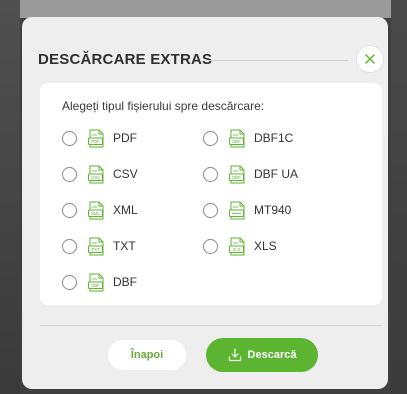 The width and height of the screenshot is (407, 394). What do you see at coordinates (95, 141) in the screenshot?
I see `svg-text: PDF` at bounding box center [95, 141].